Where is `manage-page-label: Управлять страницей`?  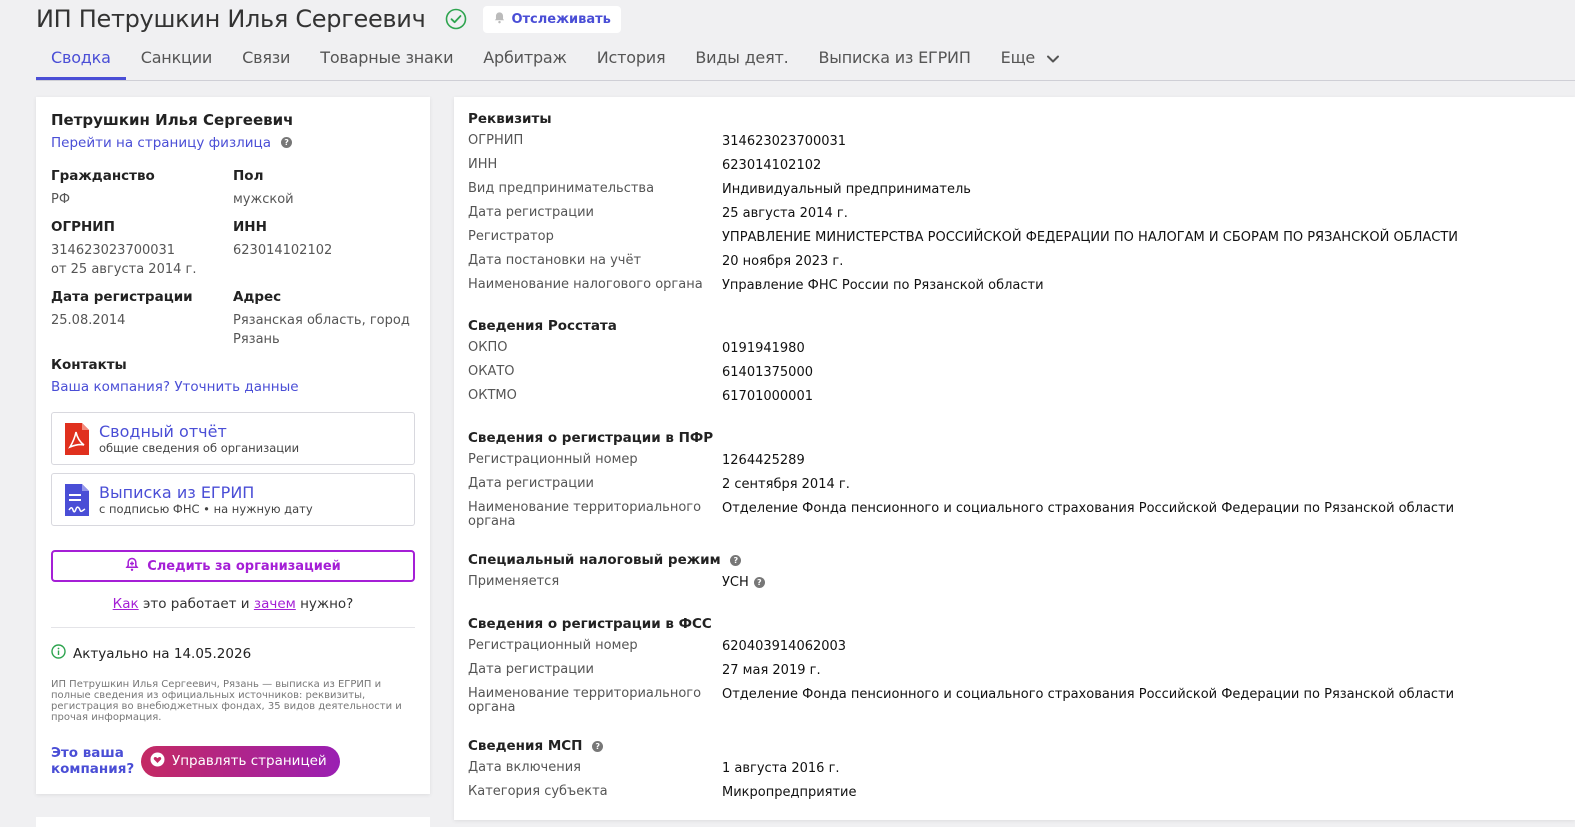 manage-page-label: Управлять страницей is located at coordinates (249, 761).